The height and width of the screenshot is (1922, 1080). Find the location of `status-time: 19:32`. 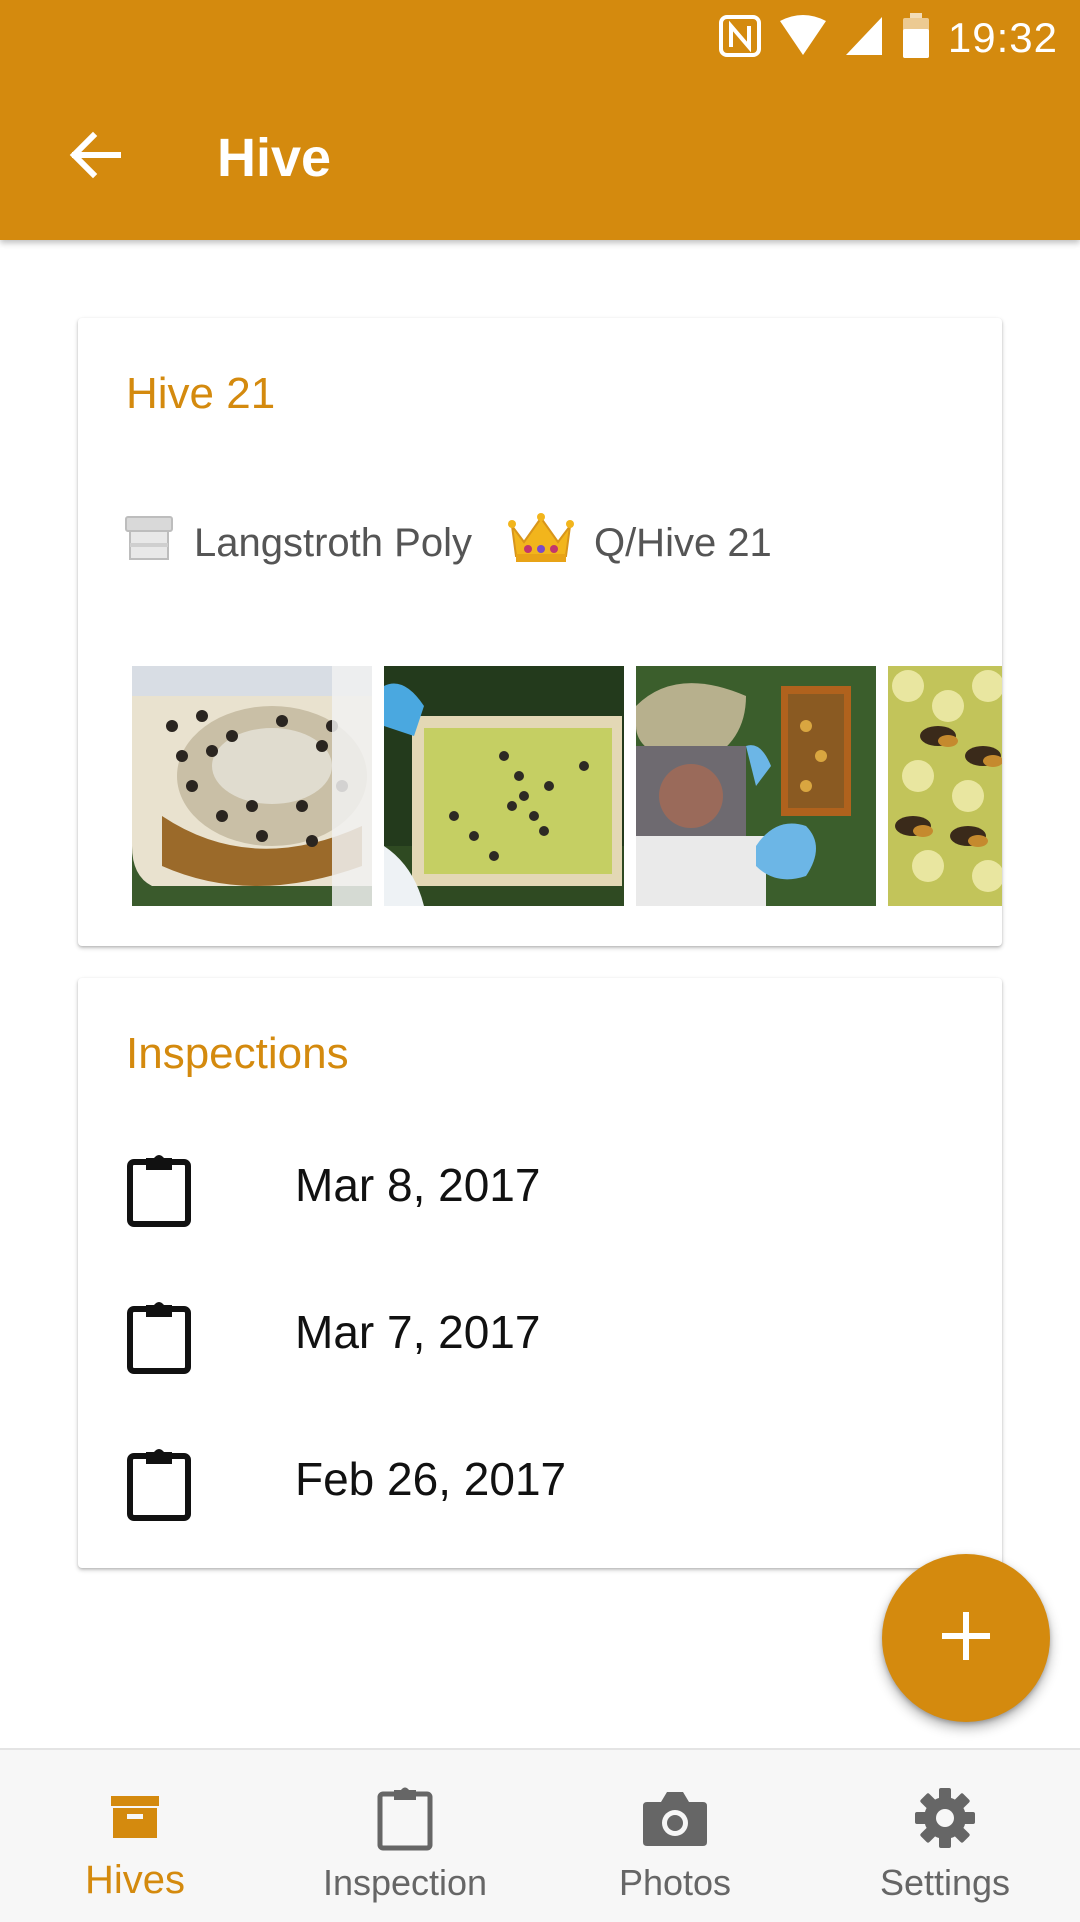

status-time: 19:32 is located at coordinates (1002, 37).